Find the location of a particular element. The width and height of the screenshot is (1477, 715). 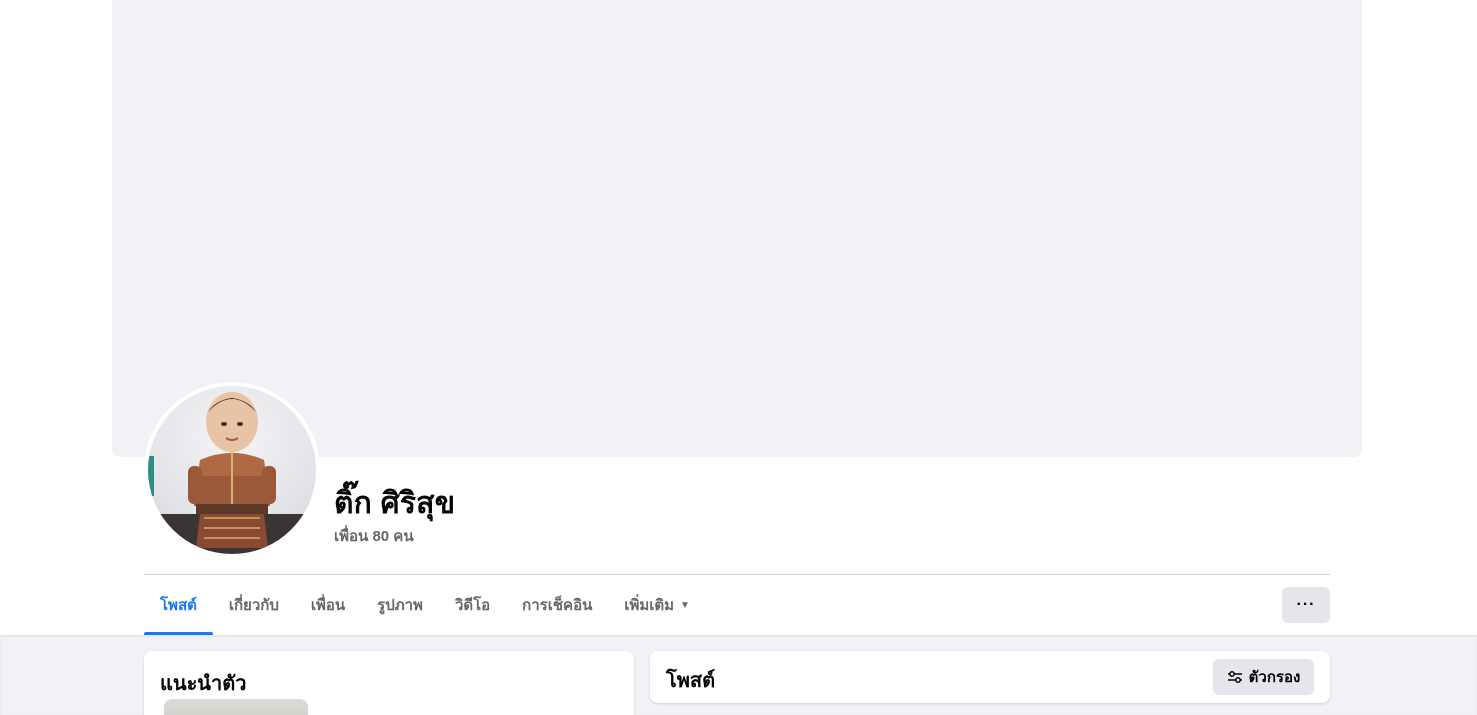

tab-label: เกี่ยวกับ is located at coordinates (253, 605).